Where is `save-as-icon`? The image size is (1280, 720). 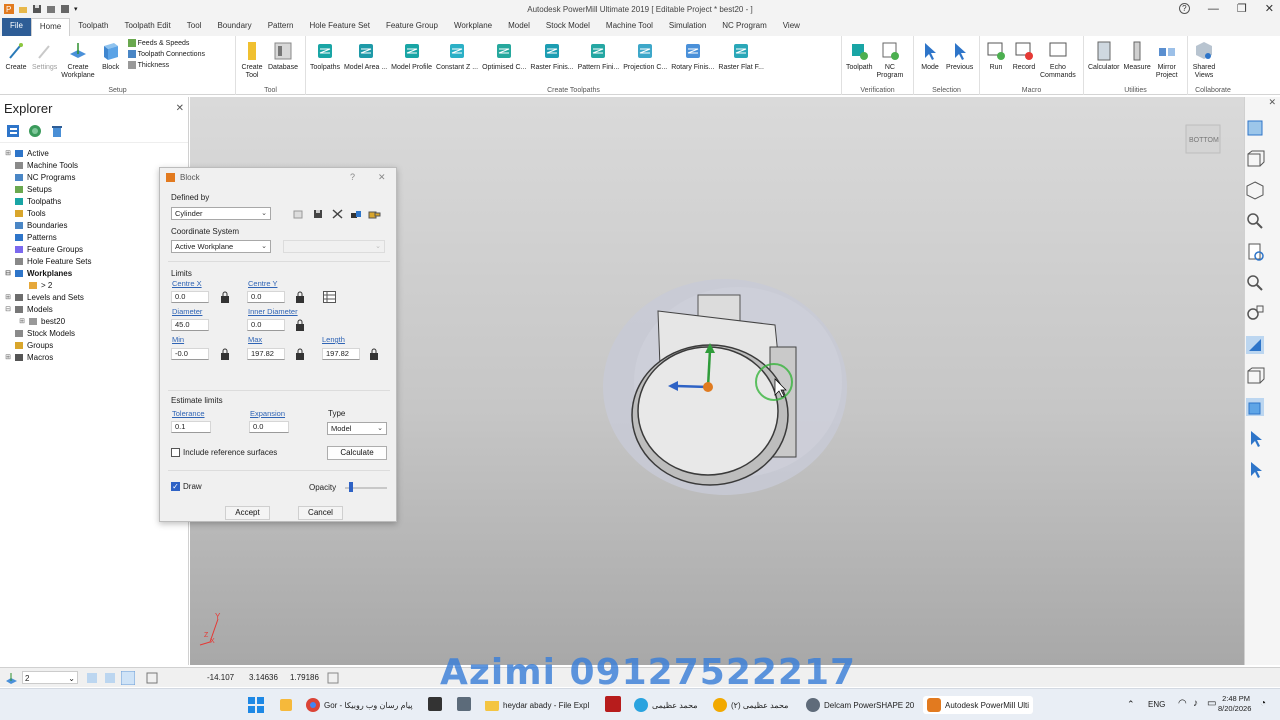 save-as-icon is located at coordinates (65, 9).